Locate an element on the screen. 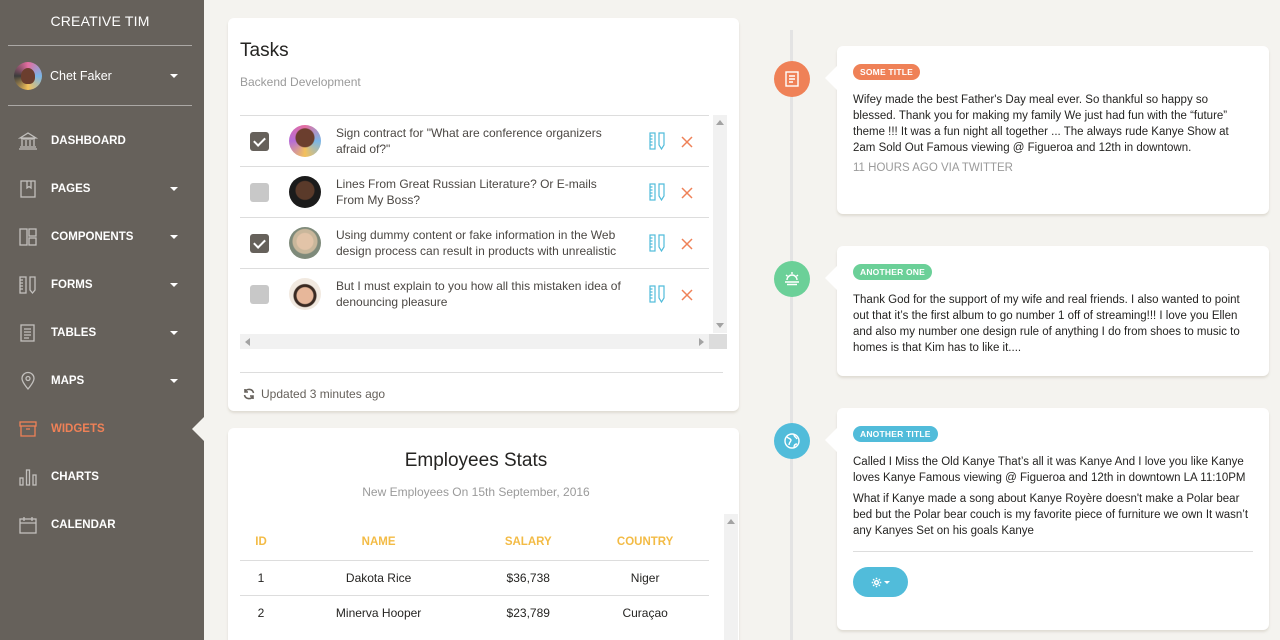  divider is located at coordinates (1053, 551).